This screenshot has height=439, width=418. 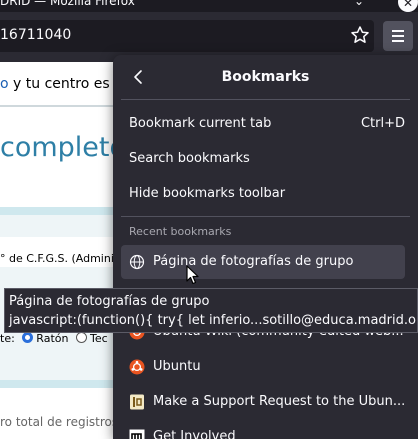 What do you see at coordinates (137, 402) in the screenshot?
I see `launchpad-icon` at bounding box center [137, 402].